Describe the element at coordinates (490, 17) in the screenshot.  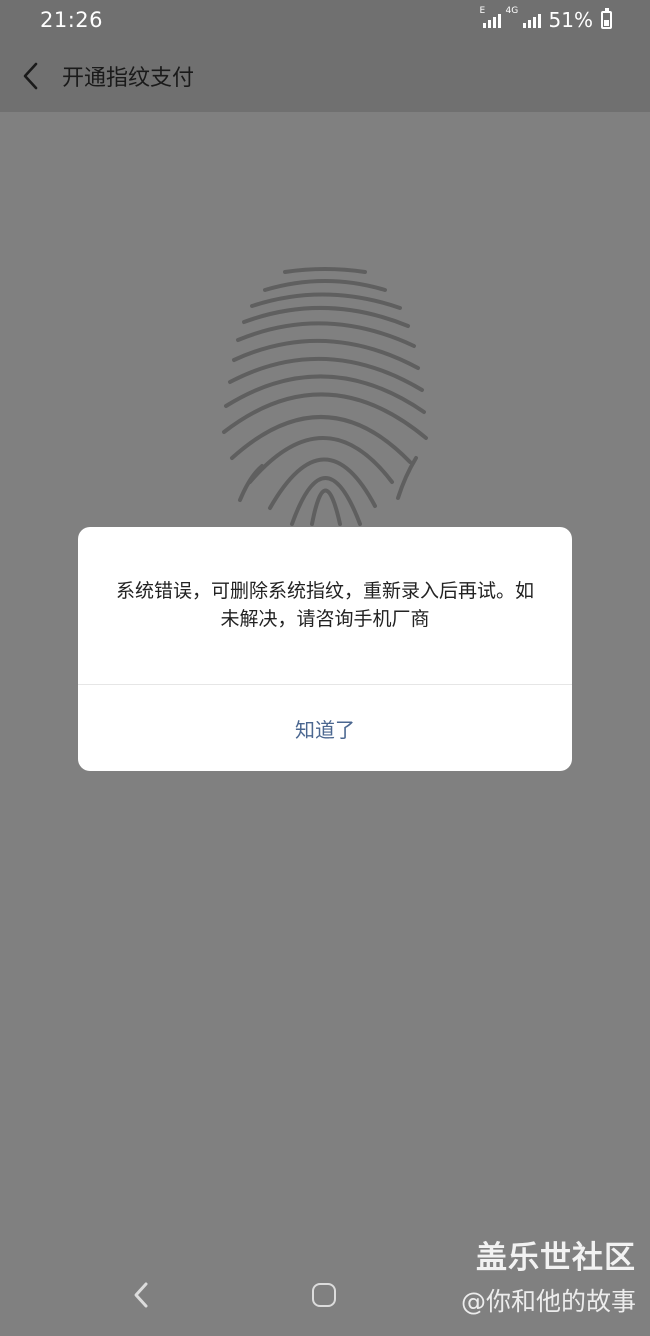
I see `signal-icon: E` at that location.